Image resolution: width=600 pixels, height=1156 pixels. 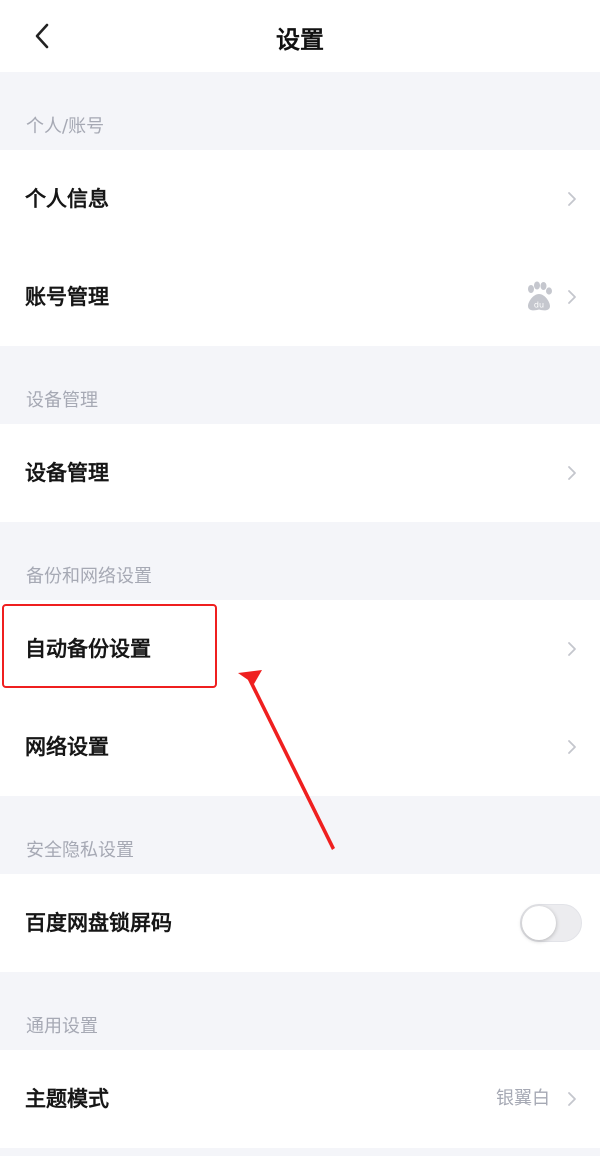 I want to click on top-bar: 设置, so click(x=300, y=36).